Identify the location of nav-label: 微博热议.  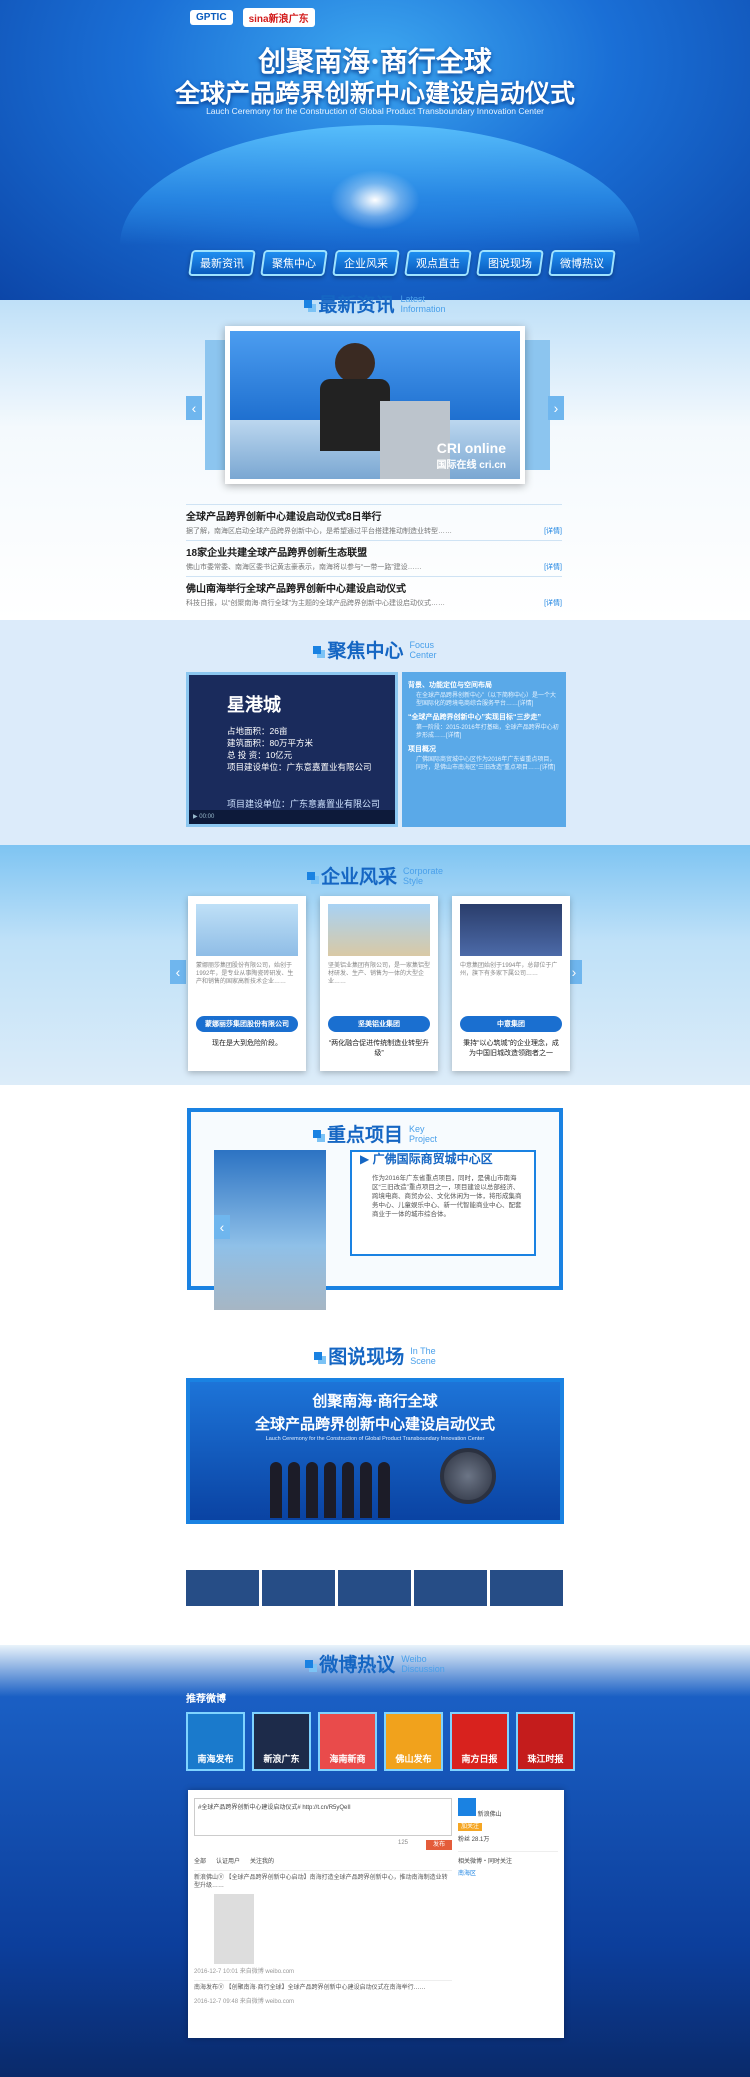
(582, 264).